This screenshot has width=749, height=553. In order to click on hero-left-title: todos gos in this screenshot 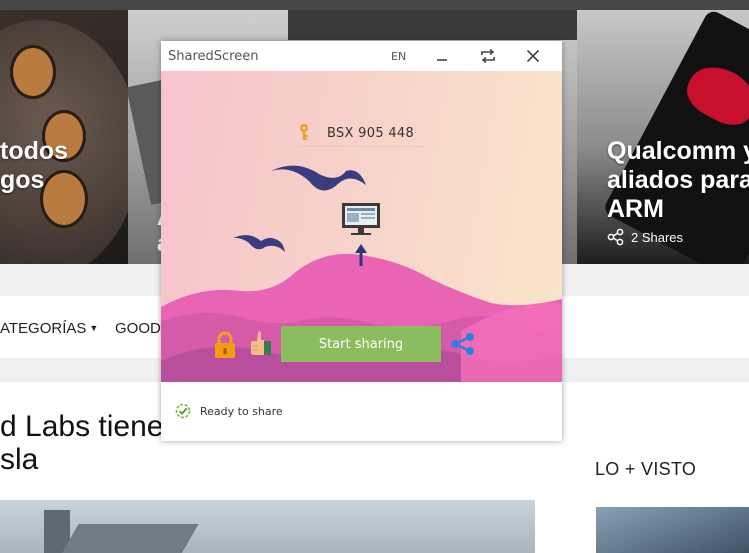, I will do `click(34, 166)`.